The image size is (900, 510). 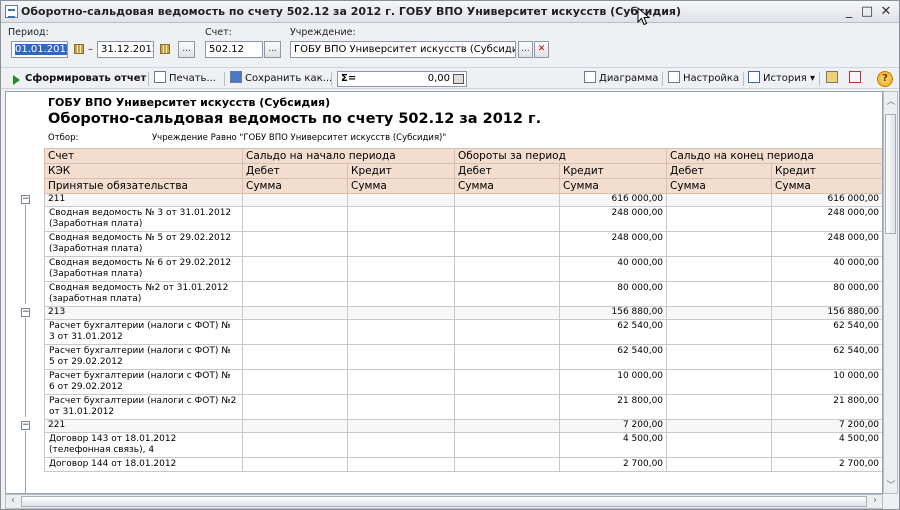 I want to click on chart-button: Диаграмма, so click(x=621, y=79).